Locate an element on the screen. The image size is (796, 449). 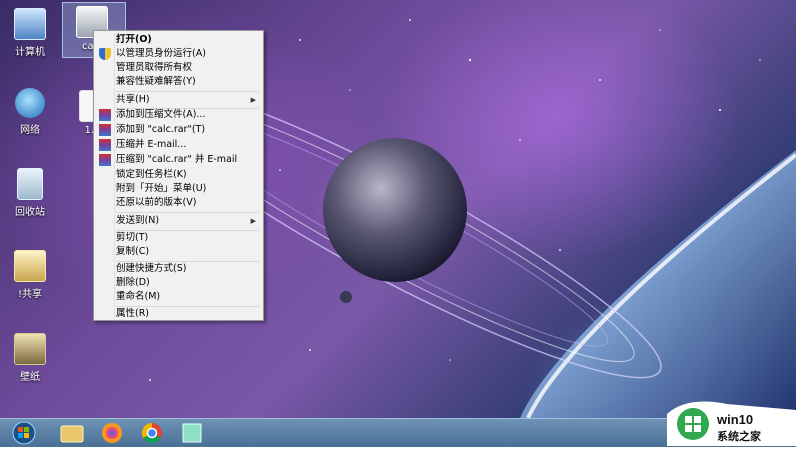
computer-icon is located at coordinates (30, 24).